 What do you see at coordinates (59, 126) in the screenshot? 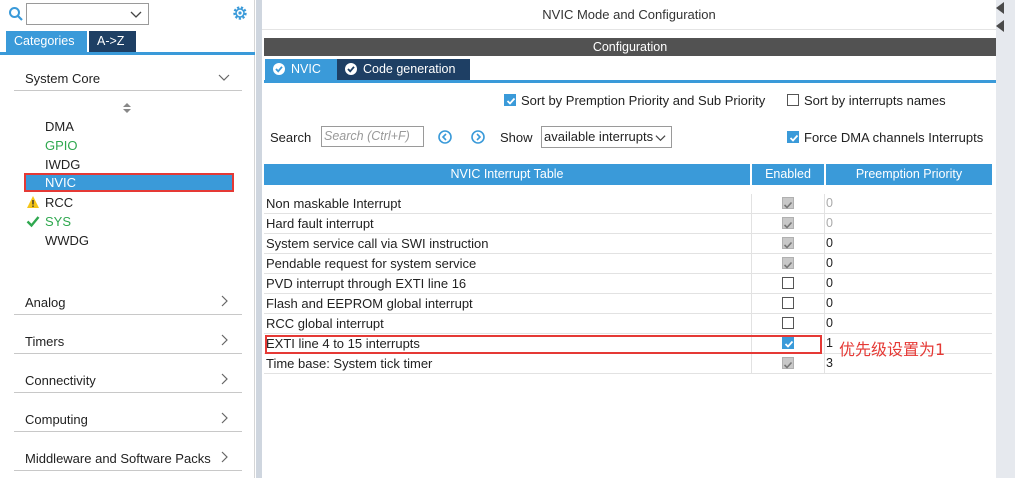
I see `sidebar-item-dma: DMA` at bounding box center [59, 126].